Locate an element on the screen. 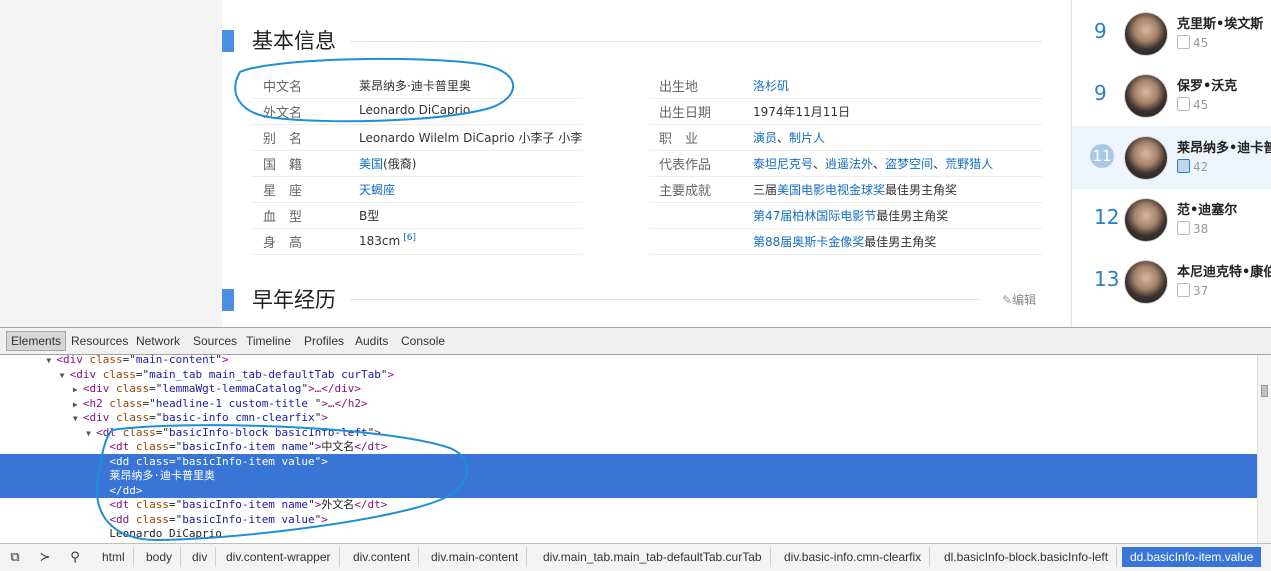 The width and height of the screenshot is (1271, 571). breadcrumb-item: dd.basicInfo-item.value is located at coordinates (1192, 557).